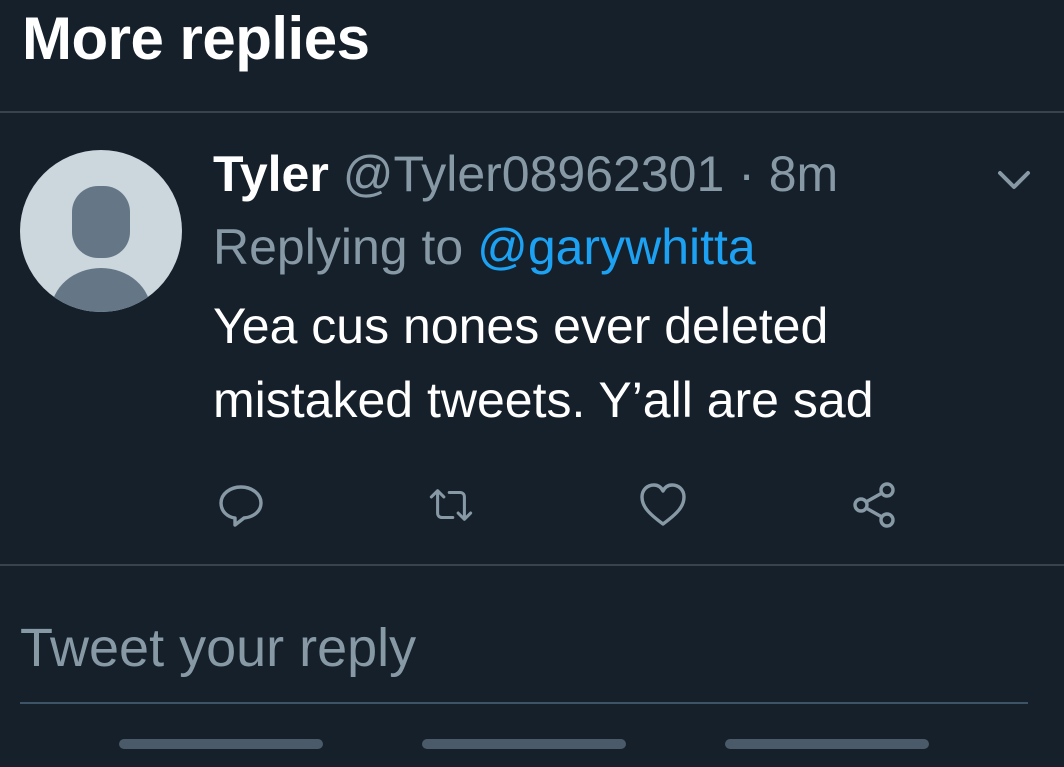 The height and width of the screenshot is (767, 1064). Describe the element at coordinates (543, 400) in the screenshot. I see `tweet-text-line: mistaked tweets. Y’all are sad` at that location.